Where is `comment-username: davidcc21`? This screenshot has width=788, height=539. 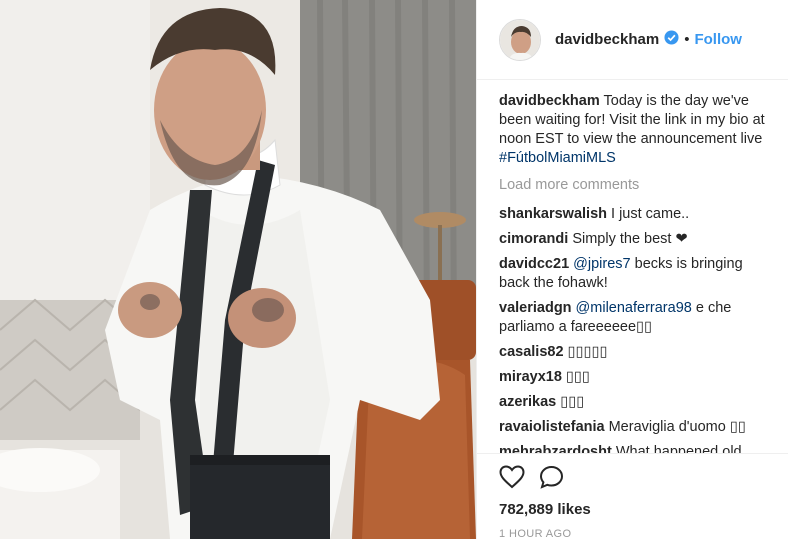
comment-username: davidcc21 is located at coordinates (534, 264).